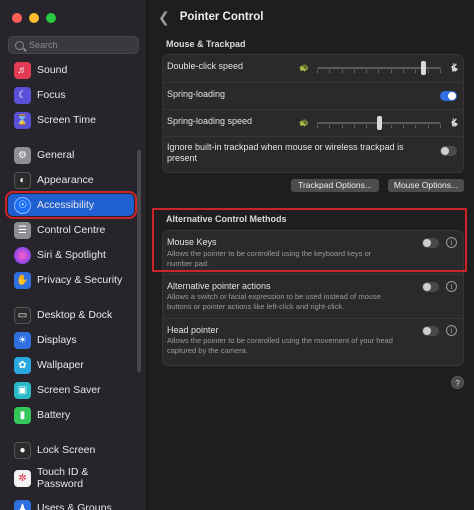 This screenshot has height=510, width=474. I want to click on sidebar-item-screen-time: ⌛ Screen Time, so click(71, 120).